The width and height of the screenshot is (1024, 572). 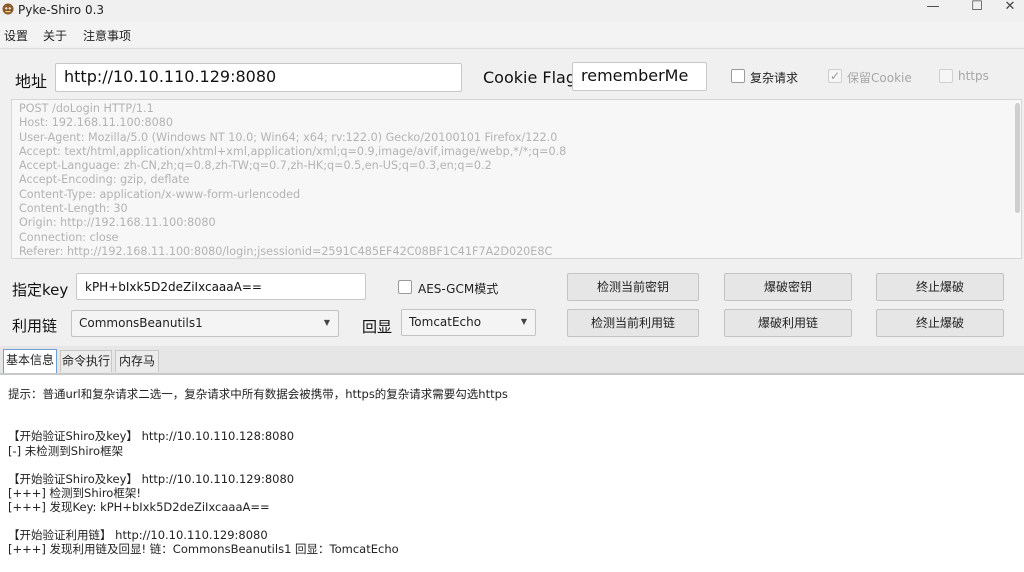 I want to click on checkmark-icon: ✓, so click(x=835, y=76).